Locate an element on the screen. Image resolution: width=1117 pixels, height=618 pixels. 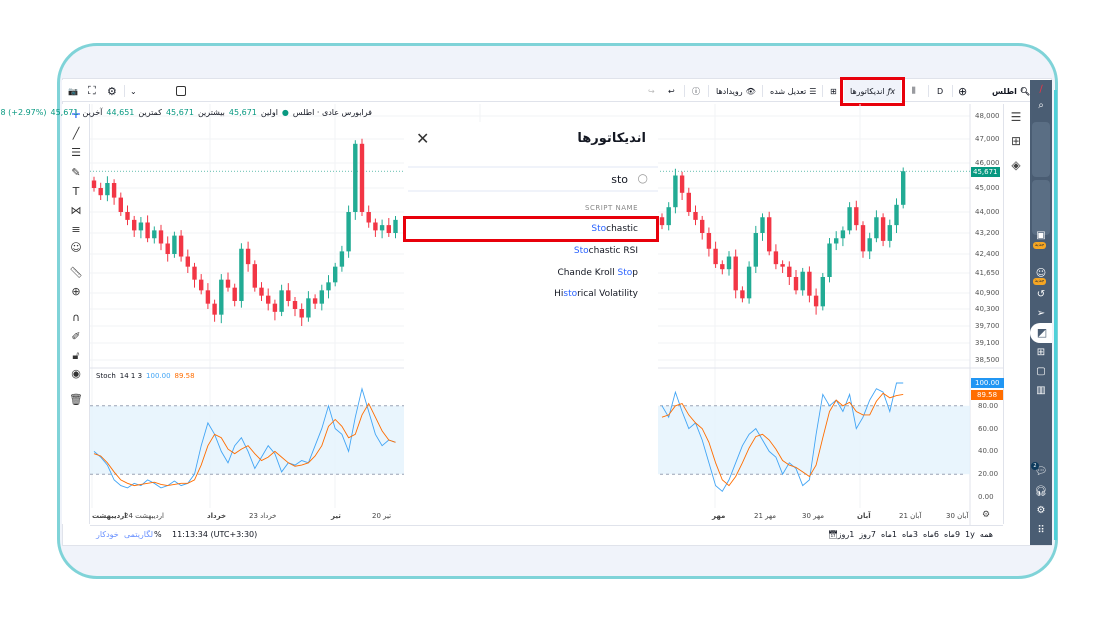
stoch-label: Stoch is located at coordinates (106, 376).